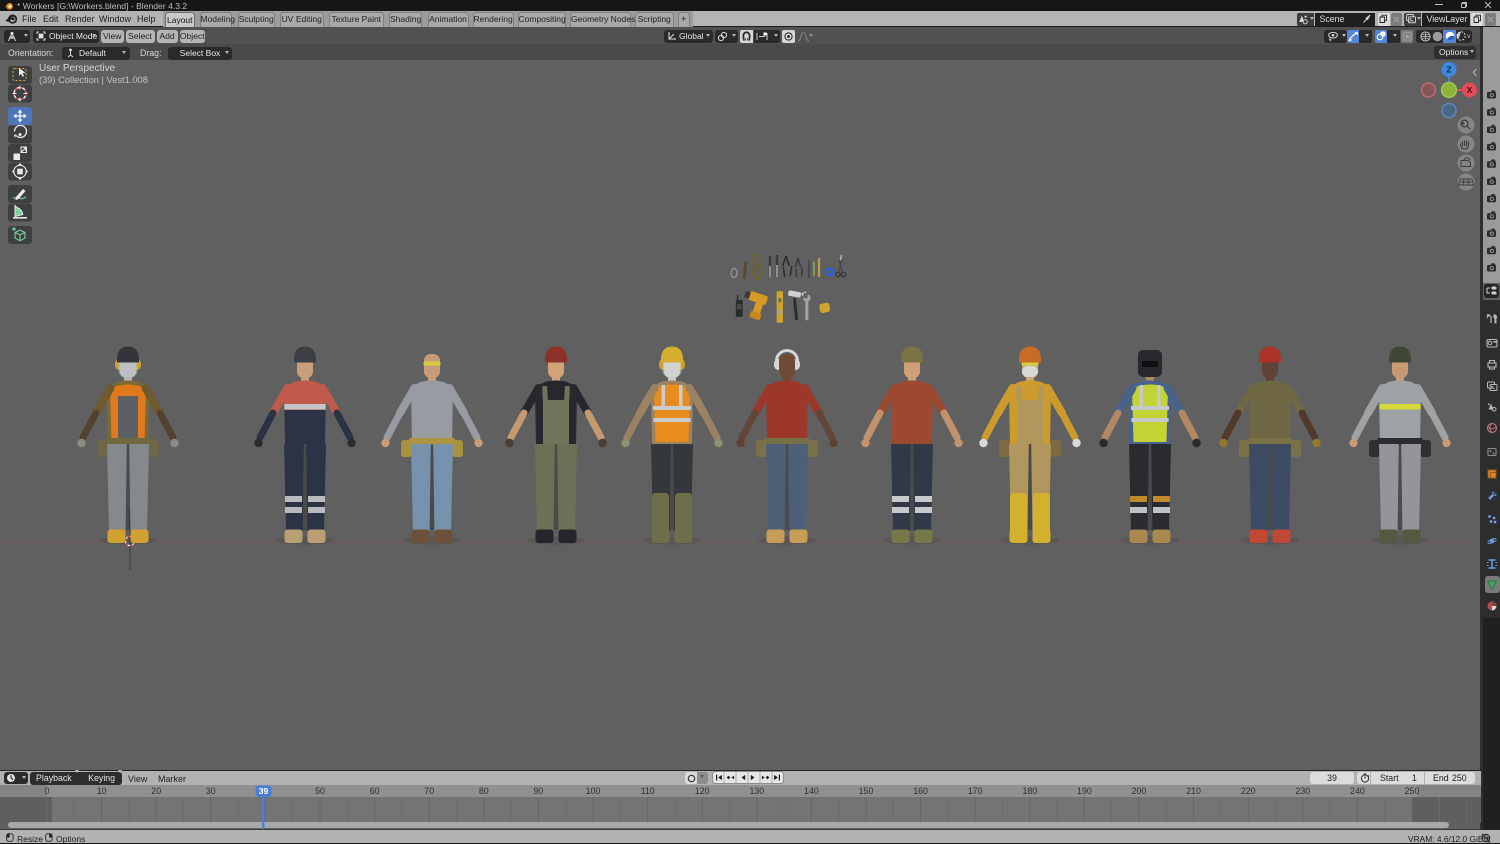  What do you see at coordinates (156, 791) in the screenshot?
I see `svg-text: 20` at bounding box center [156, 791].